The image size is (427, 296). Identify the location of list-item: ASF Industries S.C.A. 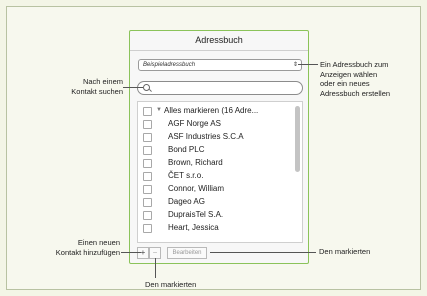
(216, 136).